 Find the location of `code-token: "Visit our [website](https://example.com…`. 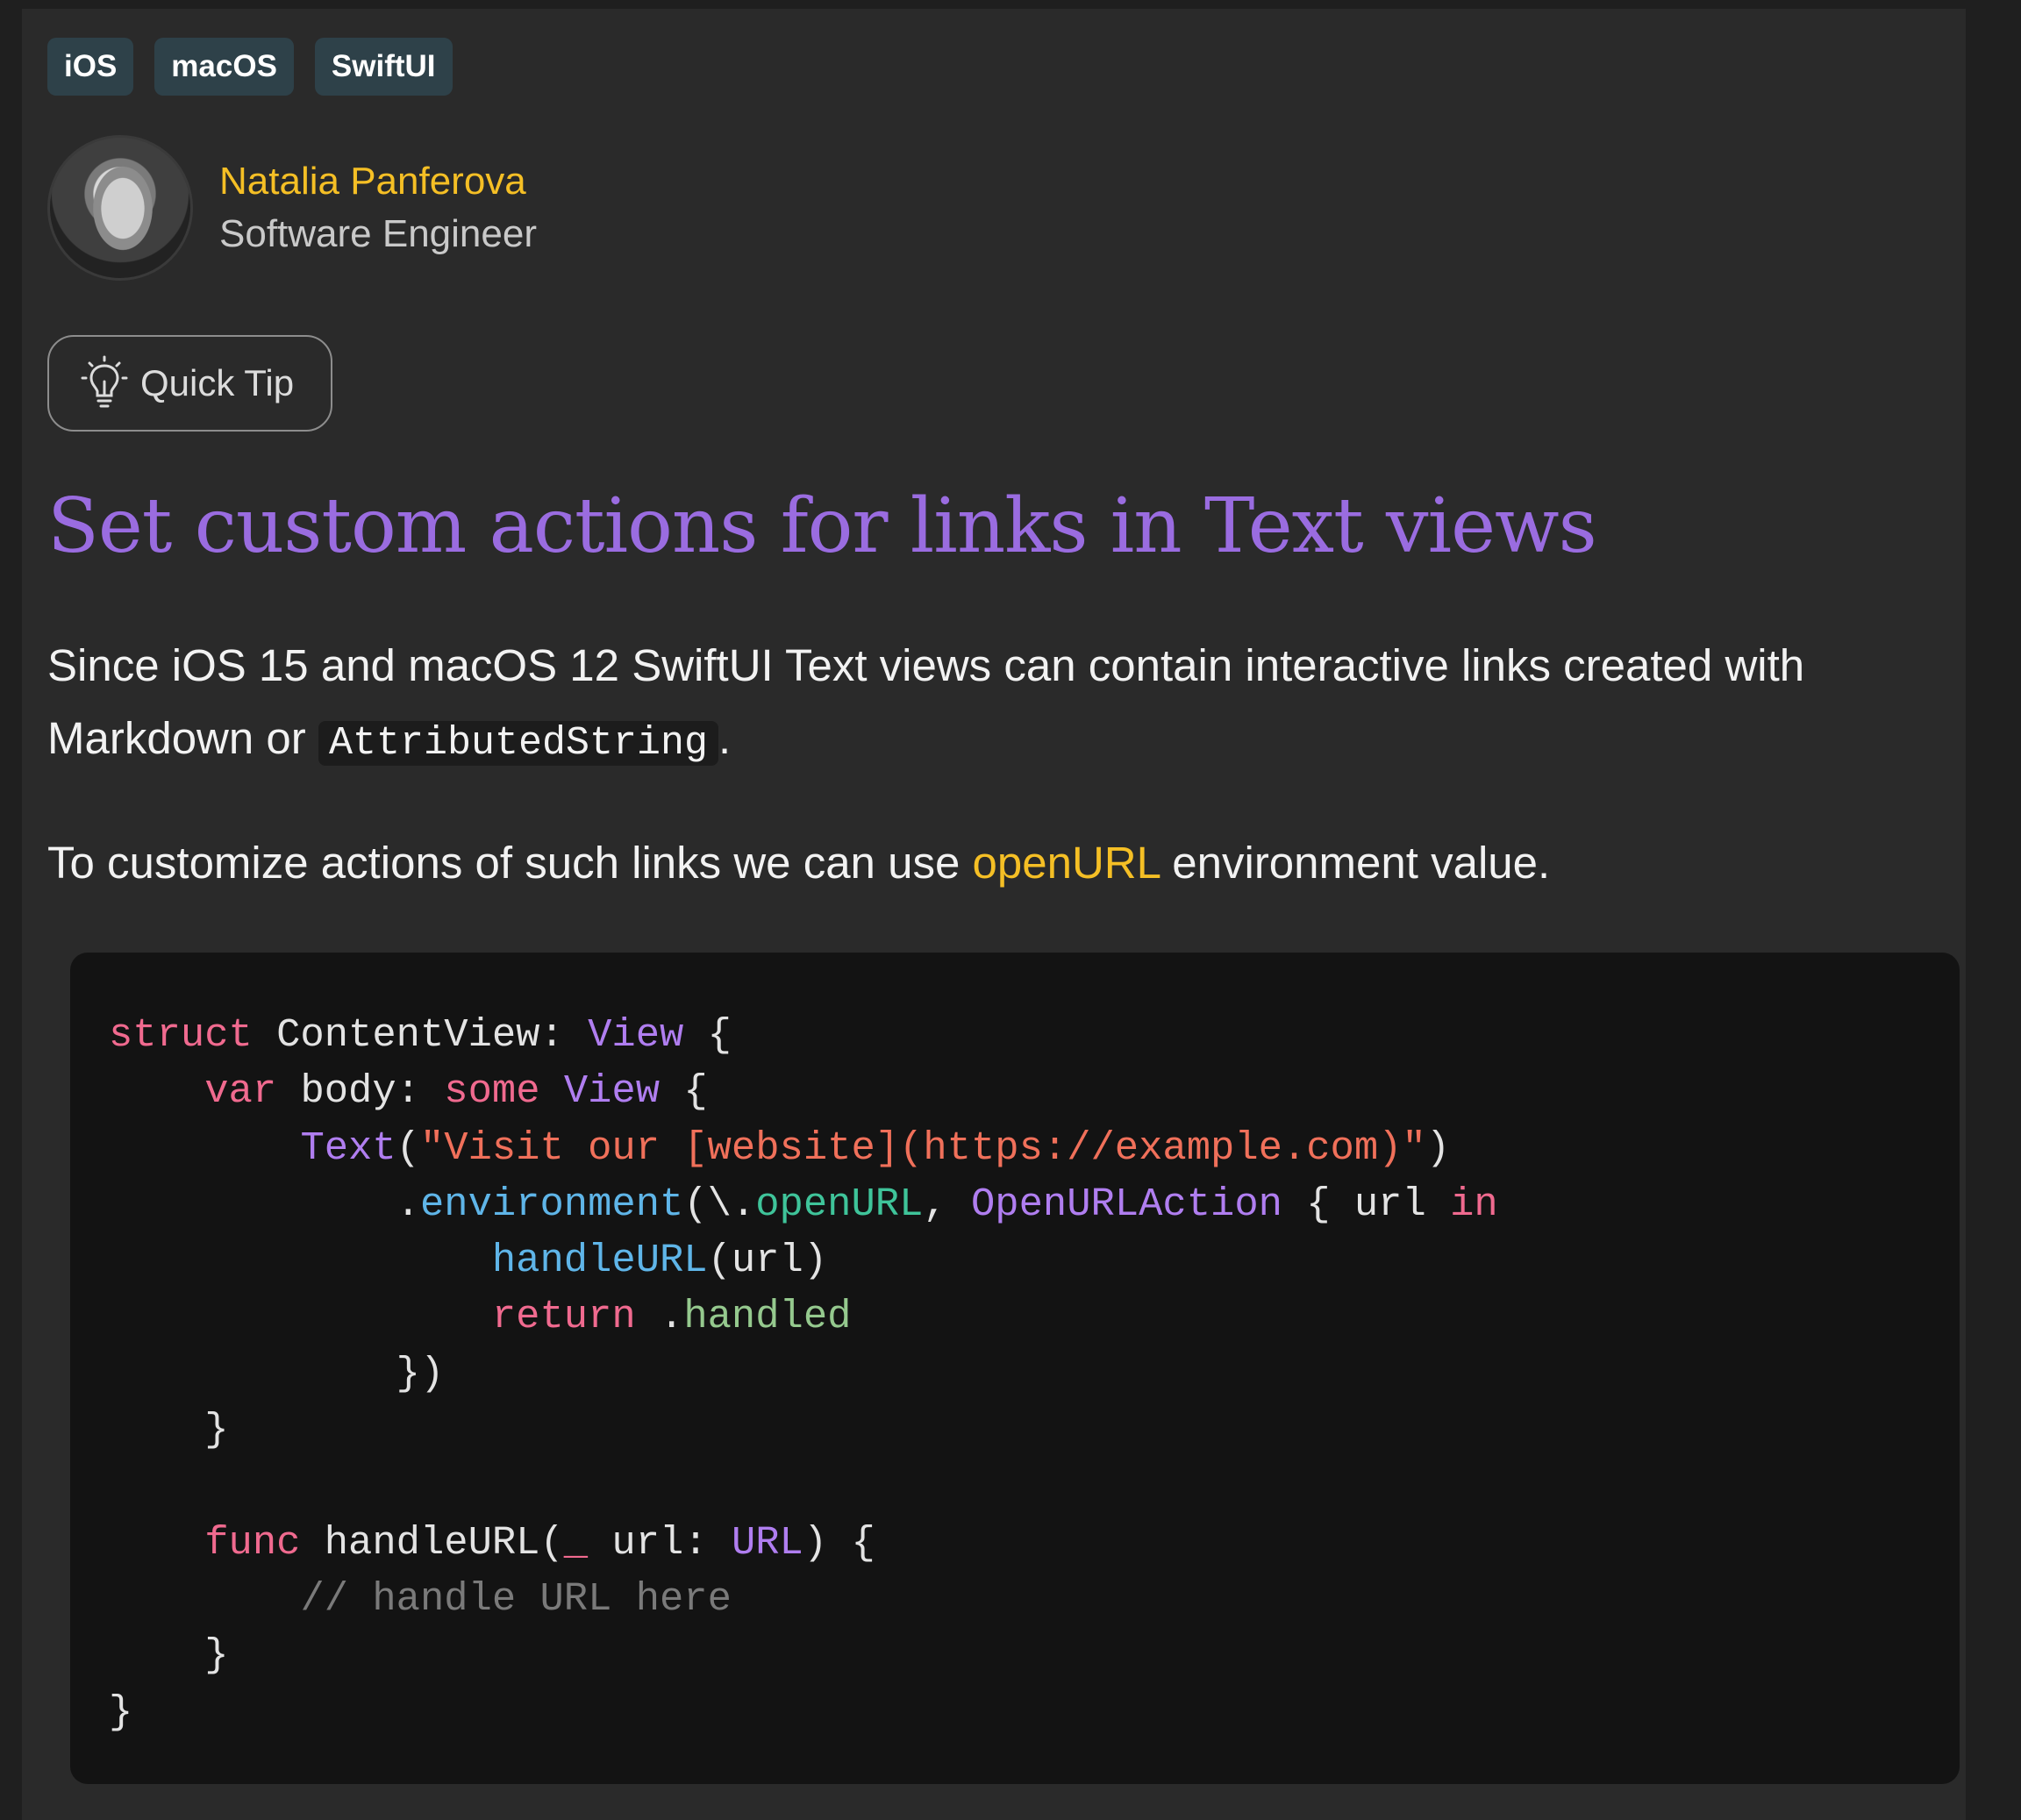

code-token: "Visit our [website](https://example.com… is located at coordinates (922, 1147).